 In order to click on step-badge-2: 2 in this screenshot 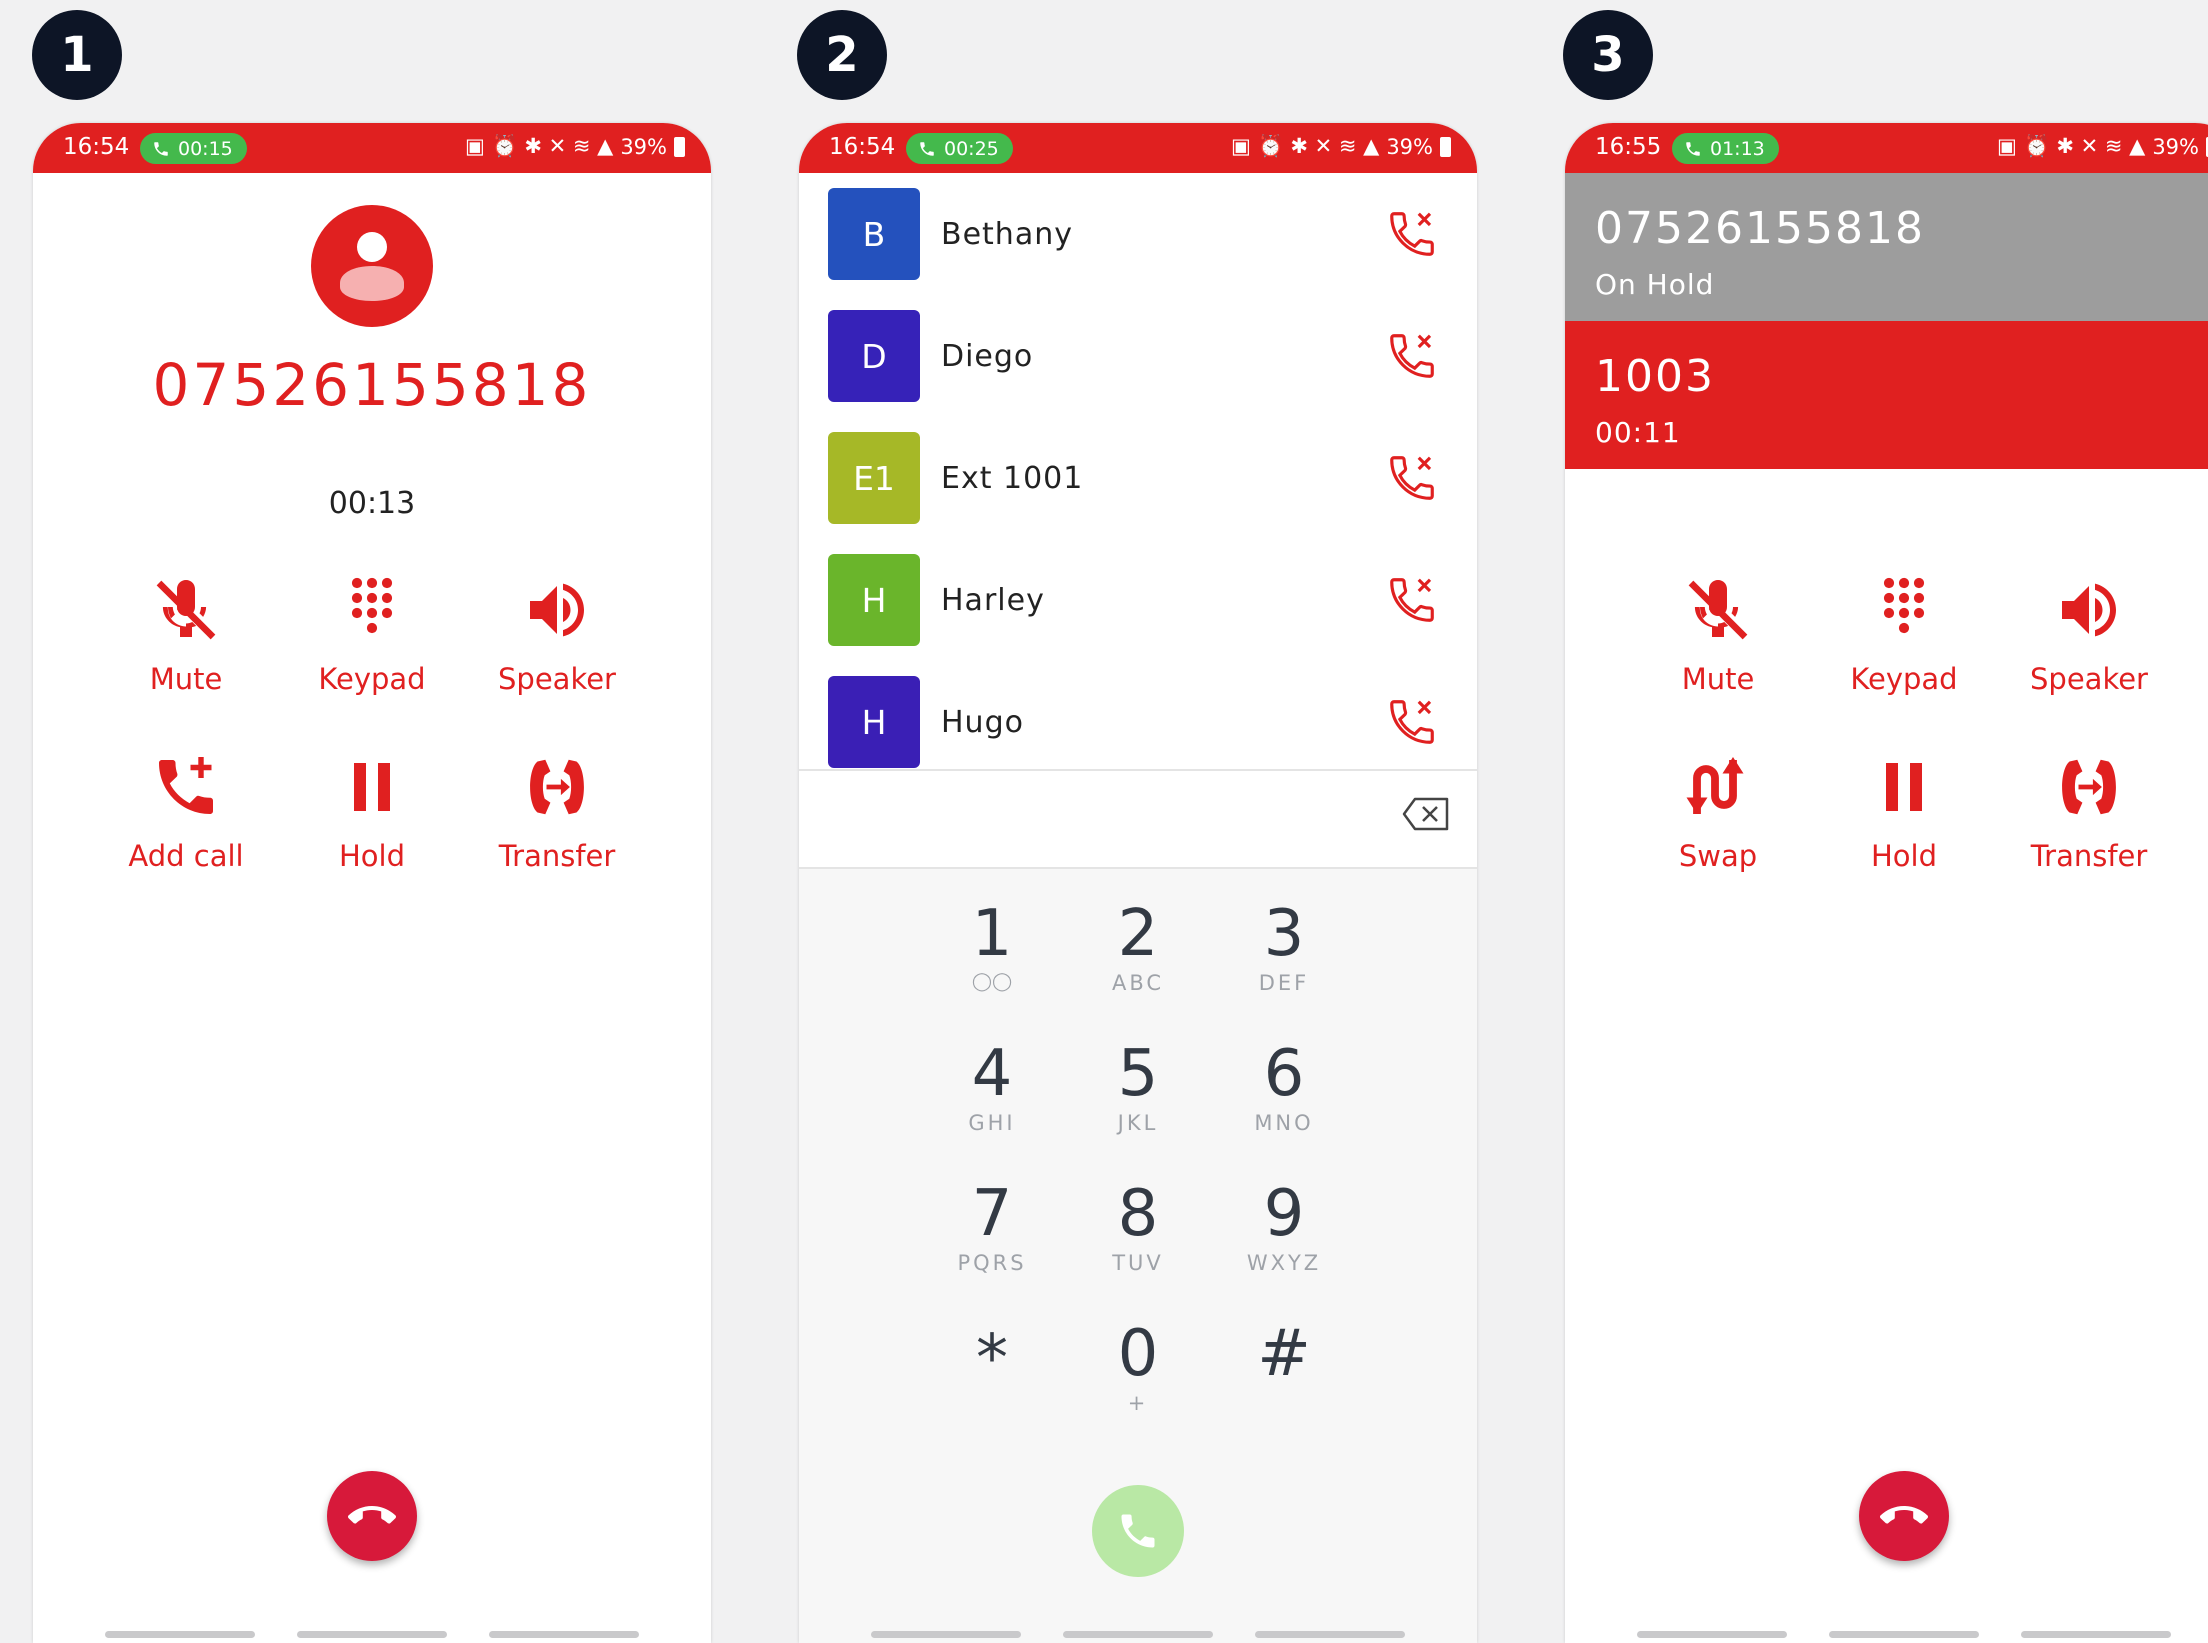, I will do `click(842, 55)`.